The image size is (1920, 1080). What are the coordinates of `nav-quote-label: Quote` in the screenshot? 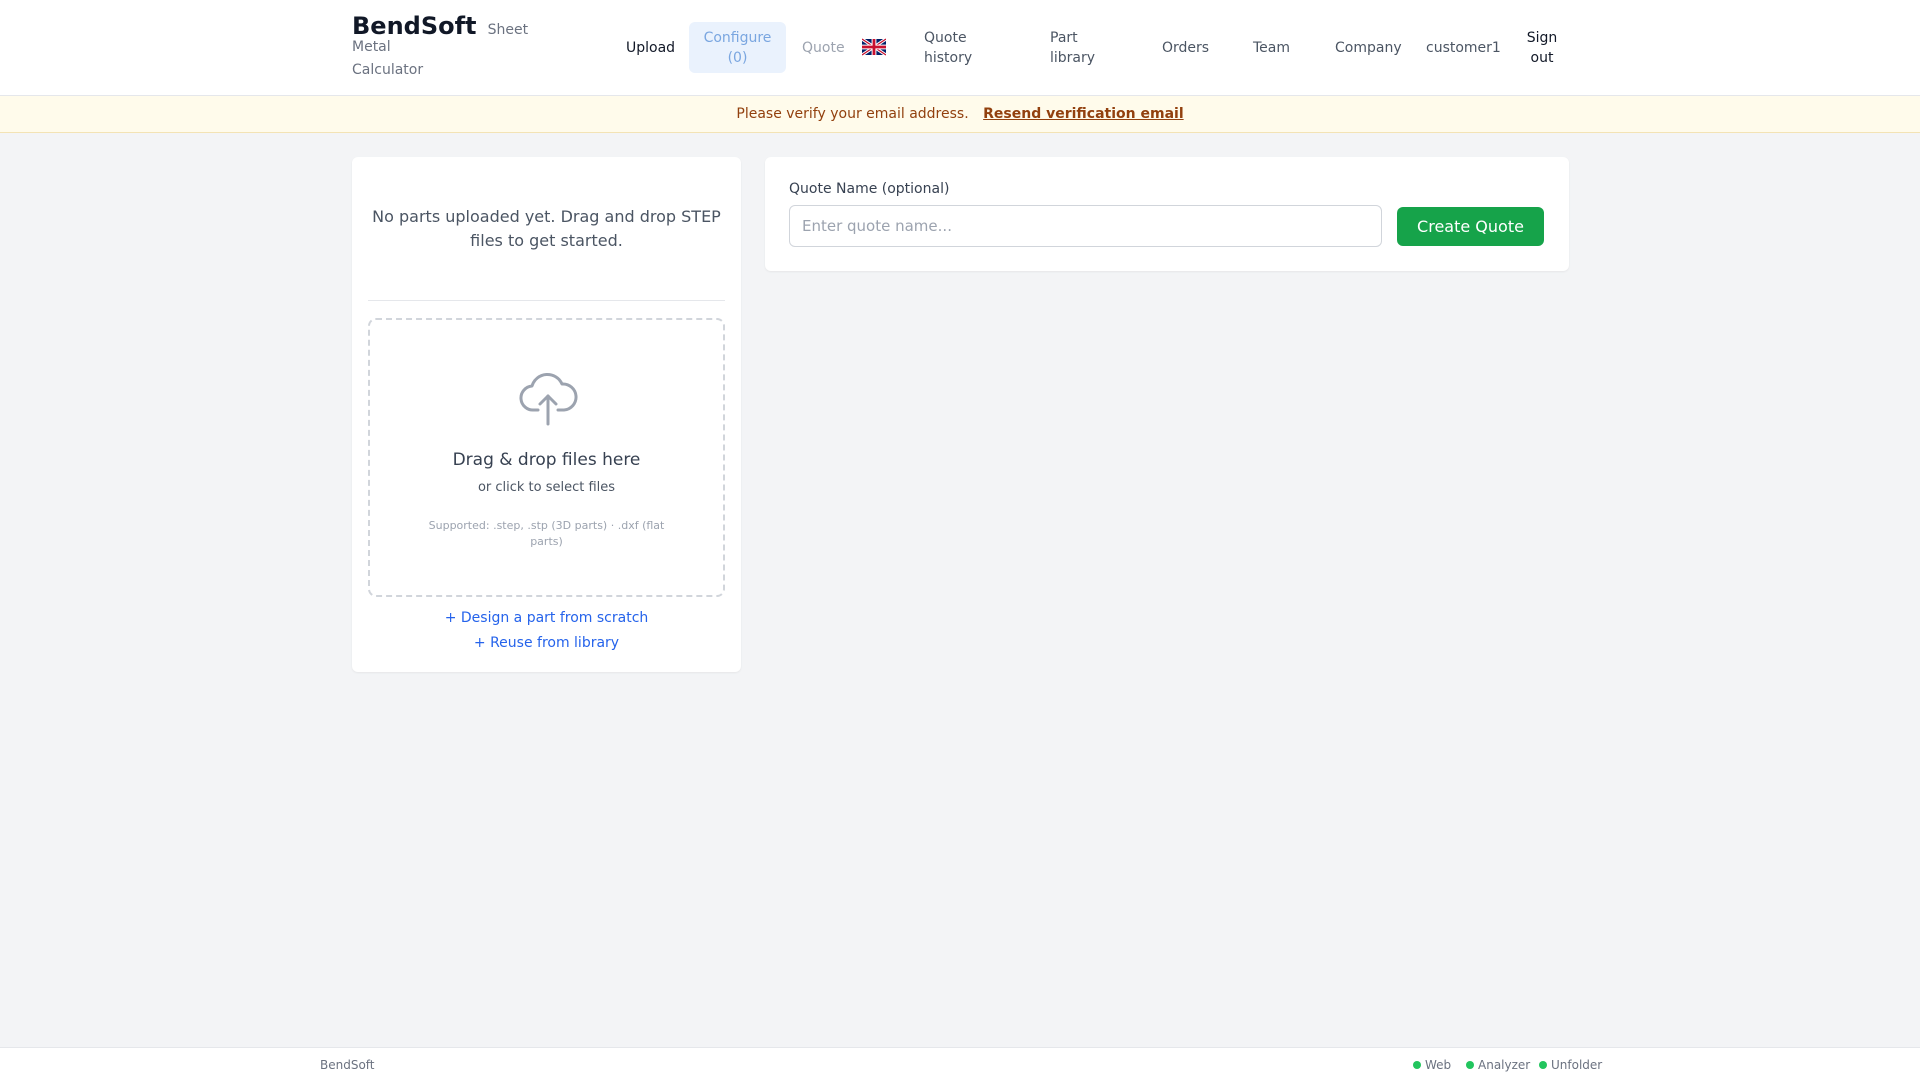 It's located at (823, 48).